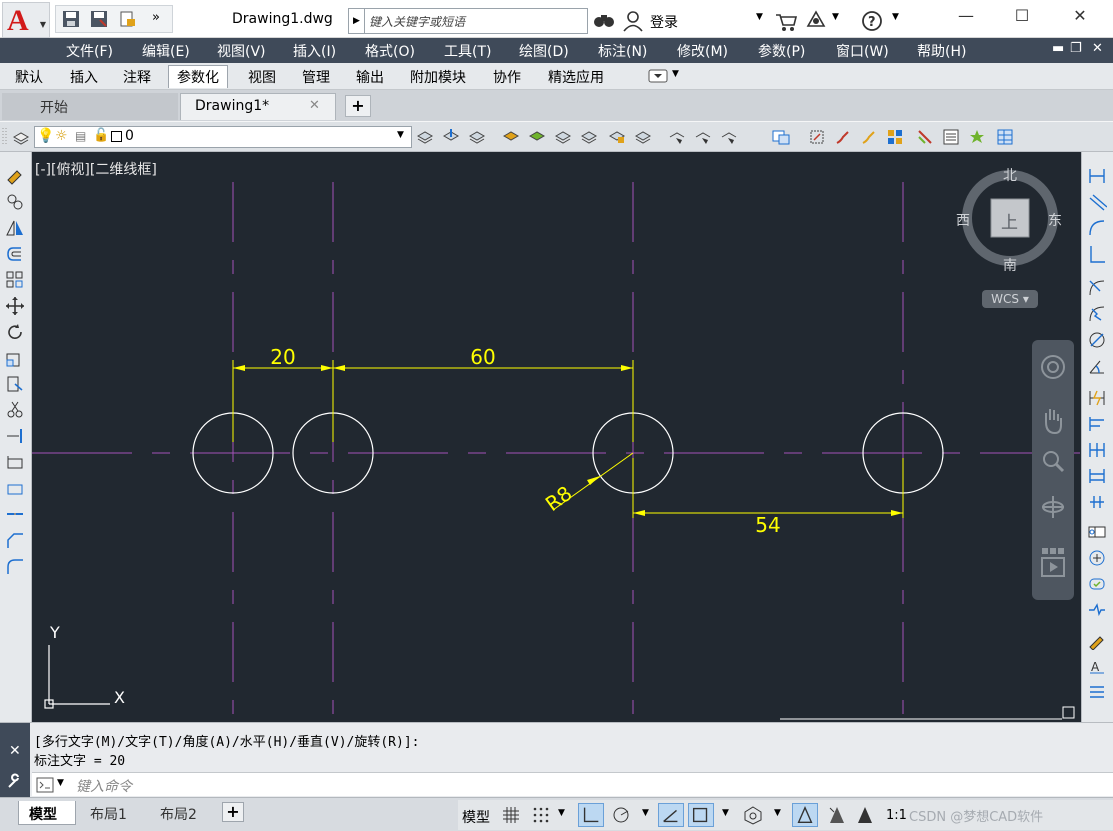 The height and width of the screenshot is (831, 1113). I want to click on object-snap-tracking-icon, so click(701, 815).